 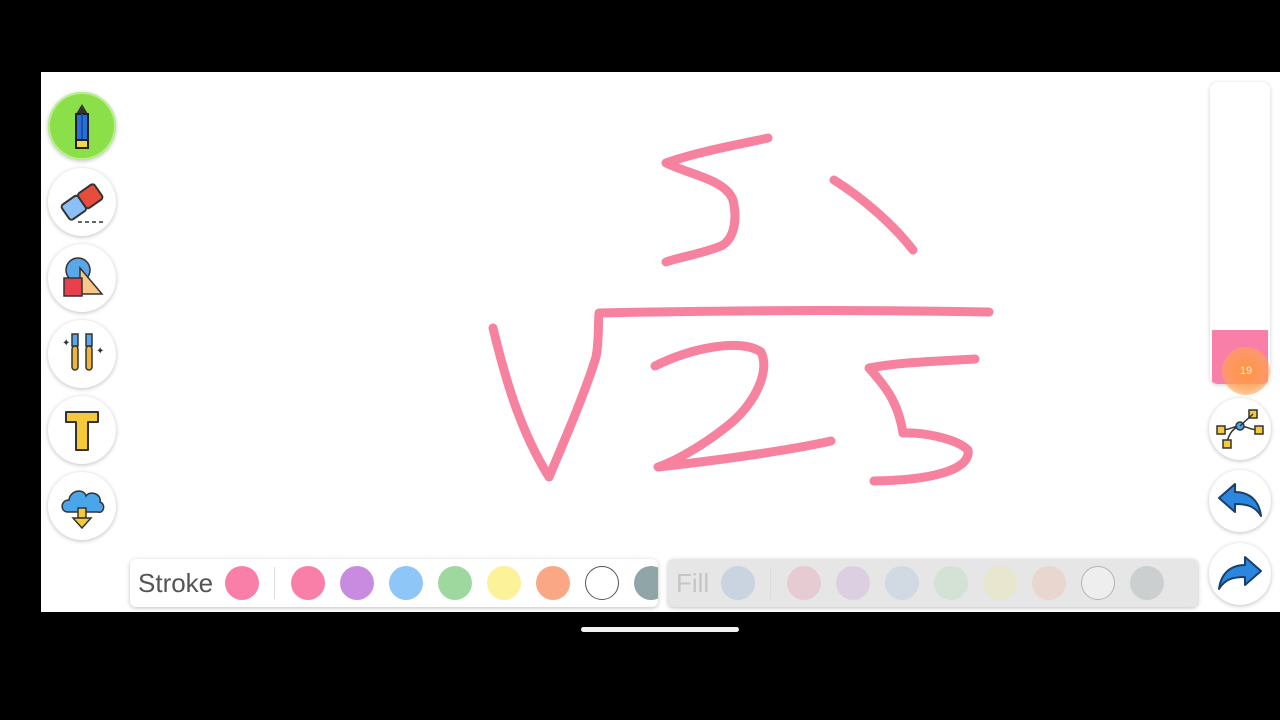 I want to click on shapes-tool-button, so click(x=82, y=278).